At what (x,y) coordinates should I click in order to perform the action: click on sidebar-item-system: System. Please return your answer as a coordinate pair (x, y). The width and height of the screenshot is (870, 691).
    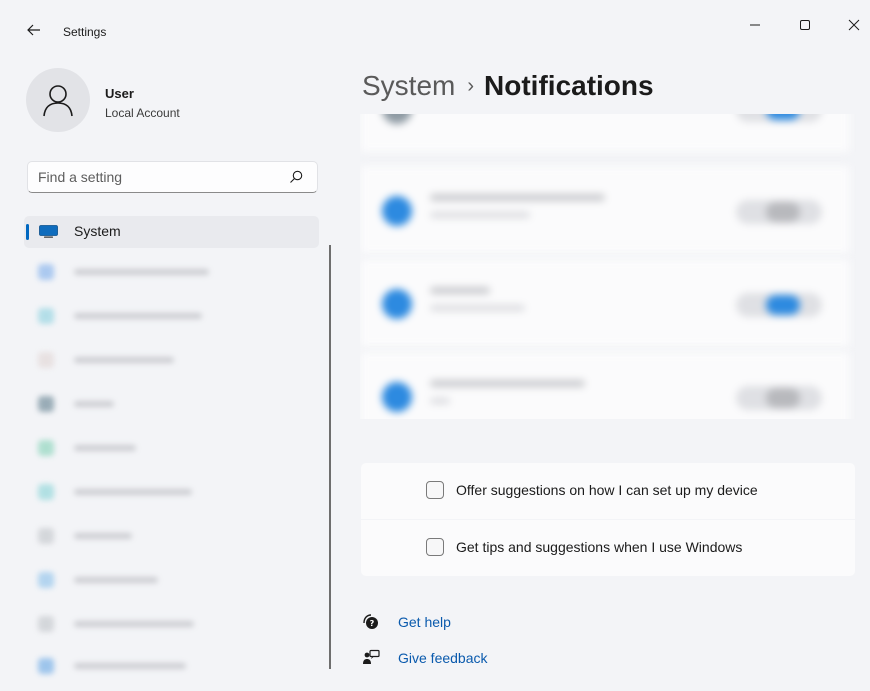
    Looking at the image, I should click on (171, 232).